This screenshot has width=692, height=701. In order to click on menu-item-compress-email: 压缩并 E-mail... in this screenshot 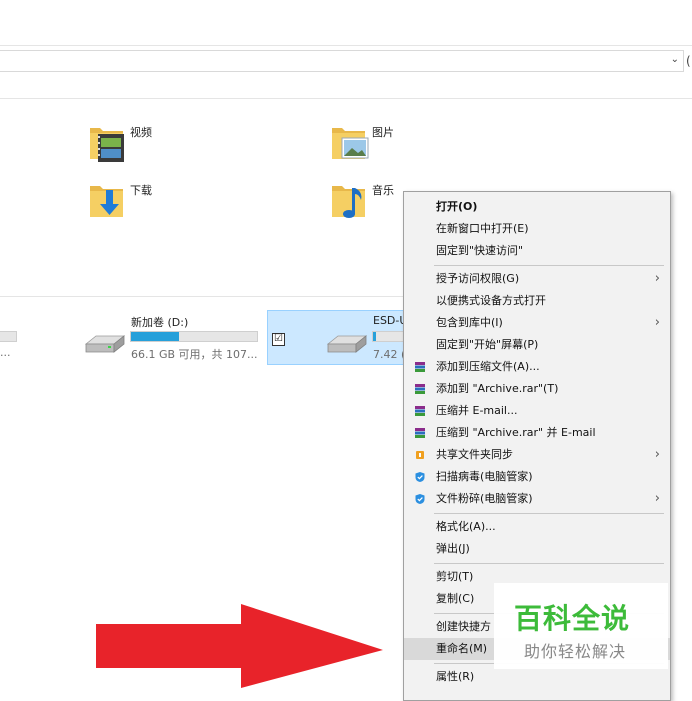, I will do `click(537, 411)`.